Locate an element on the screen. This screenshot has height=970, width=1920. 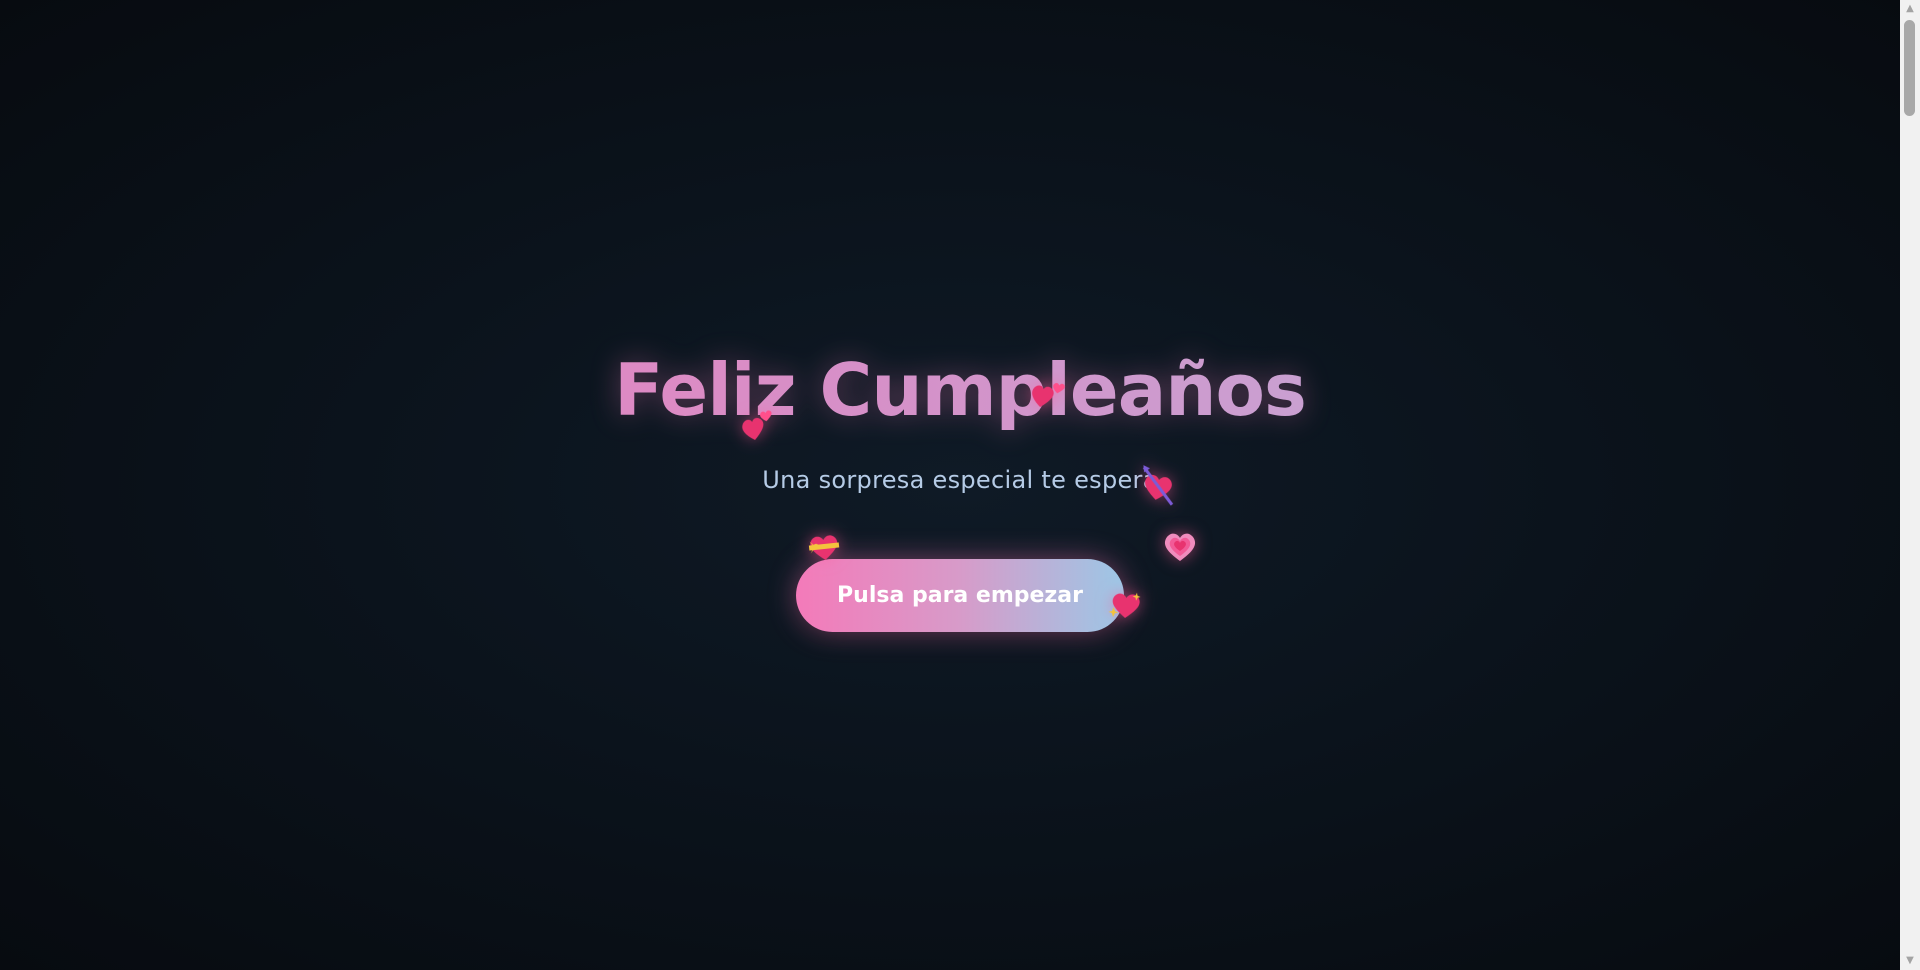
scroll-down-arrow-icon: ▼ is located at coordinates (1910, 961).